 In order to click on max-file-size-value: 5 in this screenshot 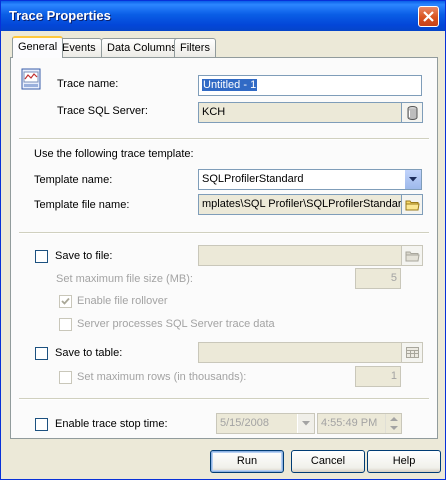, I will do `click(393, 278)`.